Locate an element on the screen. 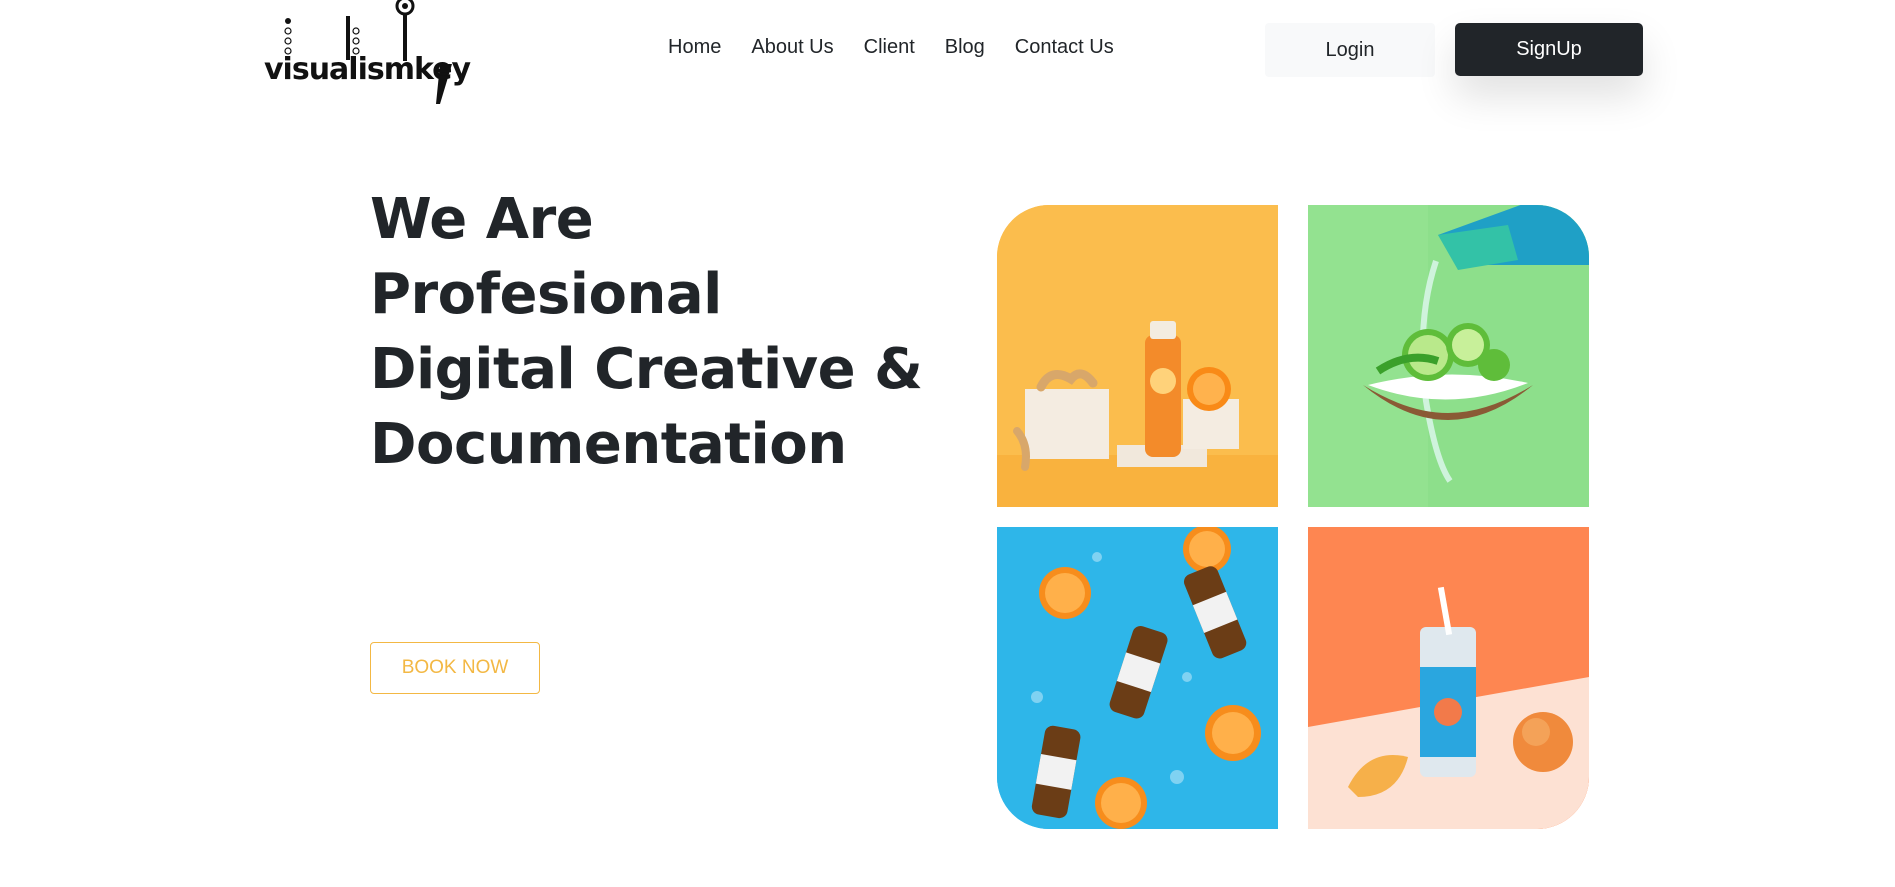 The width and height of the screenshot is (1895, 887). gallery-image-peach is located at coordinates (1448, 678).